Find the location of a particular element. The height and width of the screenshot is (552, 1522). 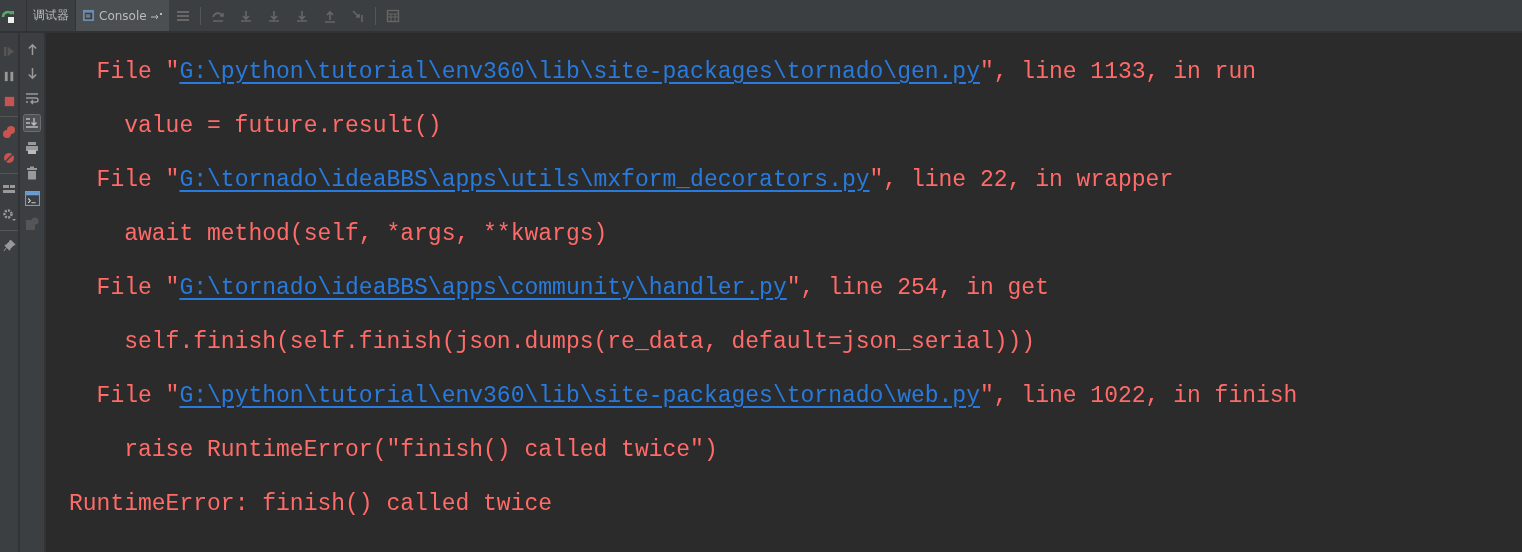

breakpoints-icon is located at coordinates (9, 132).